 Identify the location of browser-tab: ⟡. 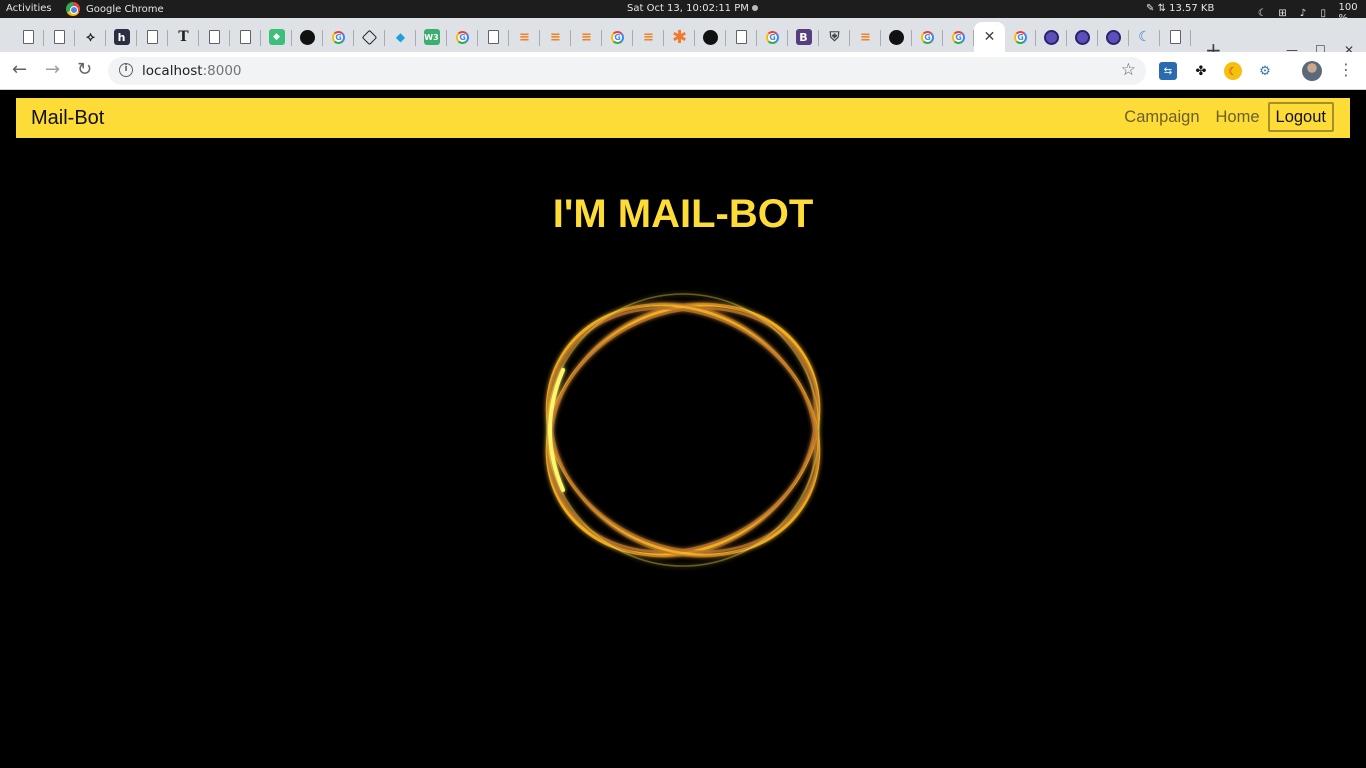
(90, 37).